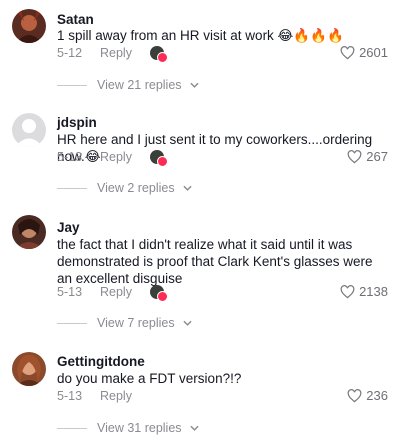  Describe the element at coordinates (139, 85) in the screenshot. I see `view-replies-label: View 21 replies` at that location.